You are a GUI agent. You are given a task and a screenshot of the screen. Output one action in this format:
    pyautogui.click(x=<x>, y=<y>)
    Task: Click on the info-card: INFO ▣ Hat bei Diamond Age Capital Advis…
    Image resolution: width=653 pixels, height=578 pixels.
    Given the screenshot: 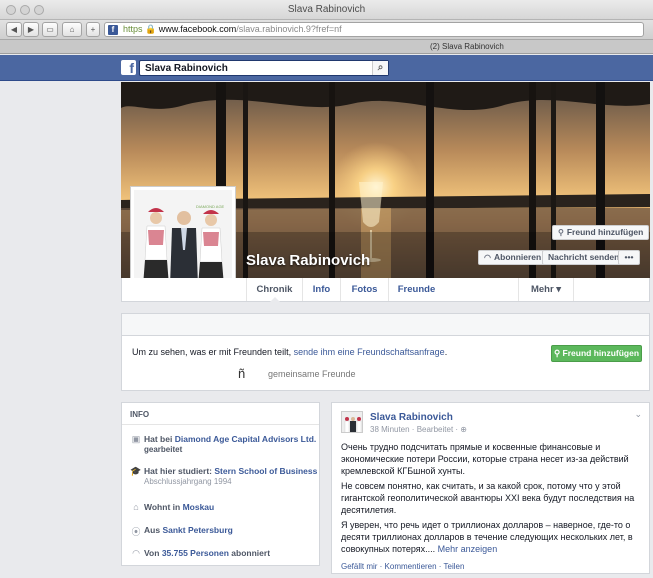 What is the action you would take?
    pyautogui.click(x=220, y=484)
    